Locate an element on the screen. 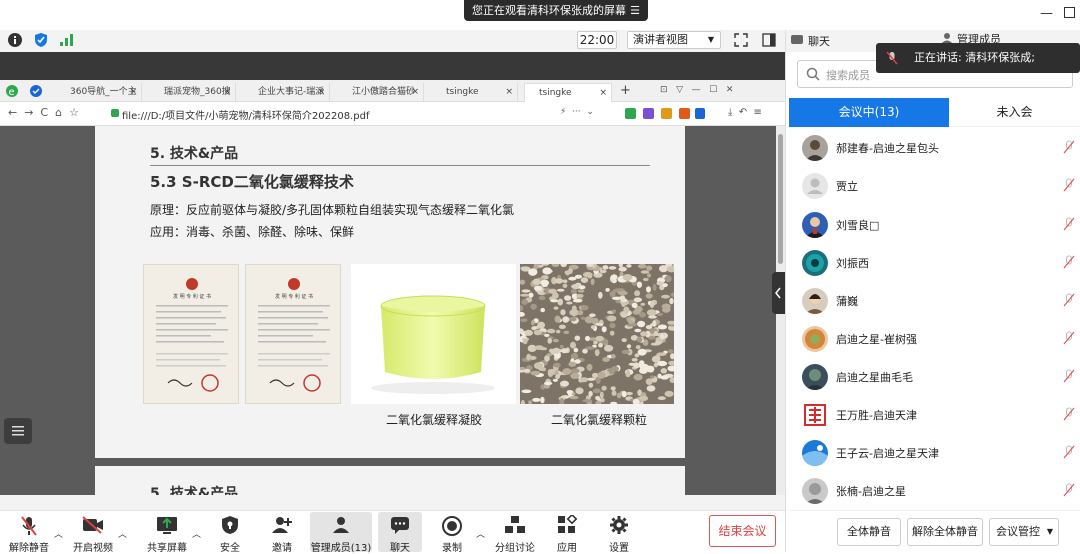  member-row: 张楠-启迪之星 is located at coordinates (934, 491).